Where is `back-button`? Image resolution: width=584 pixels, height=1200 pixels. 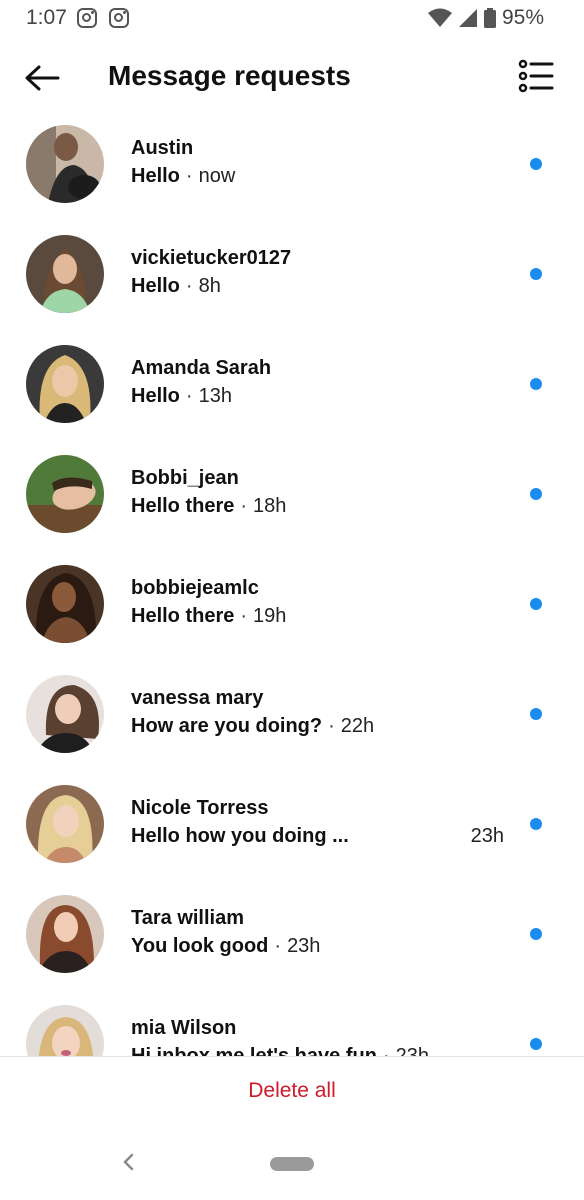
back-button is located at coordinates (42, 78).